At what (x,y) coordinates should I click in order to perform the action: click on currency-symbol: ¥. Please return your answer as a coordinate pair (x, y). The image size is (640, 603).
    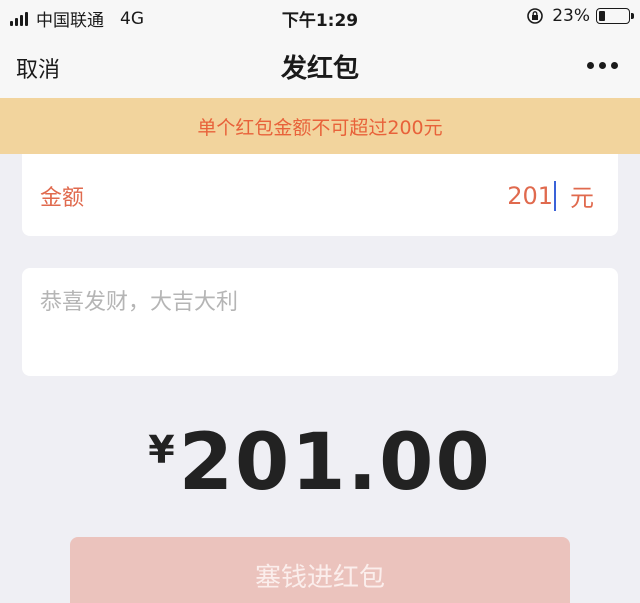
    Looking at the image, I should click on (161, 450).